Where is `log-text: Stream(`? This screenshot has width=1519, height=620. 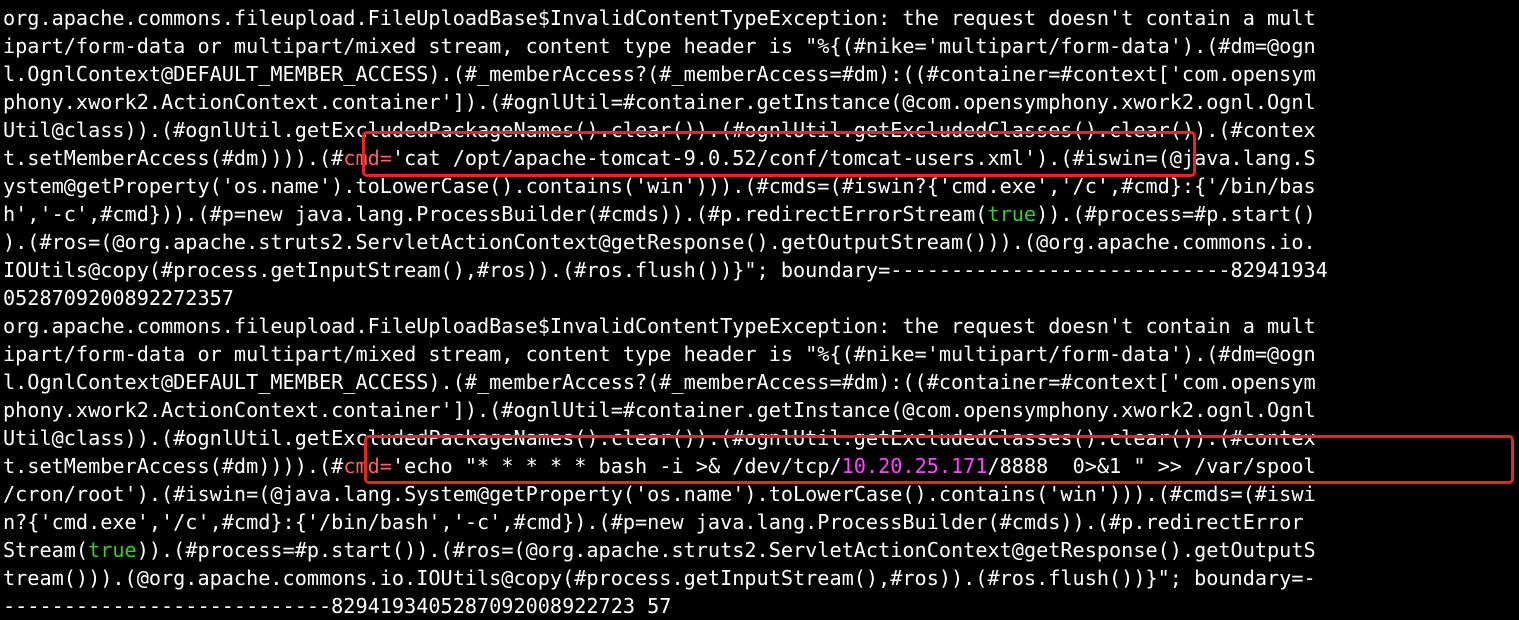
log-text: Stream( is located at coordinates (46, 550).